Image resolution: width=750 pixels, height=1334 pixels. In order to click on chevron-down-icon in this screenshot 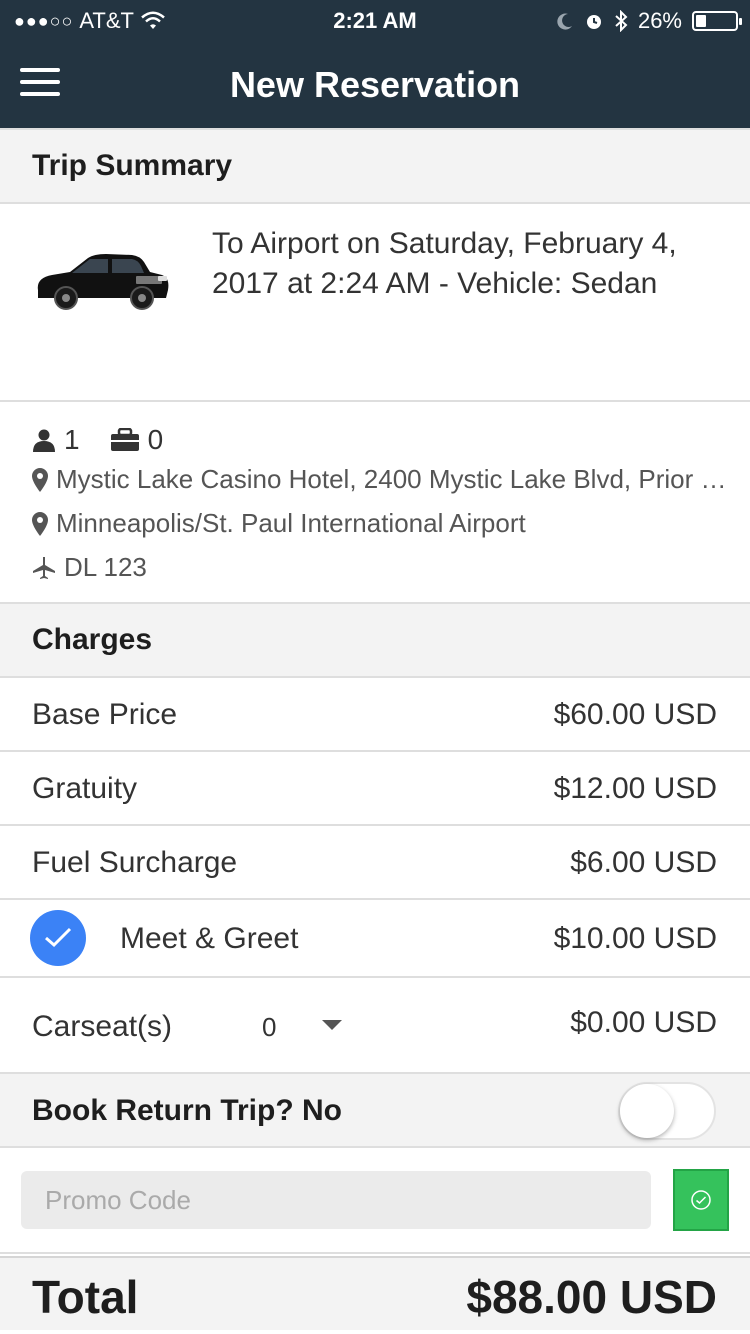, I will do `click(332, 1025)`.